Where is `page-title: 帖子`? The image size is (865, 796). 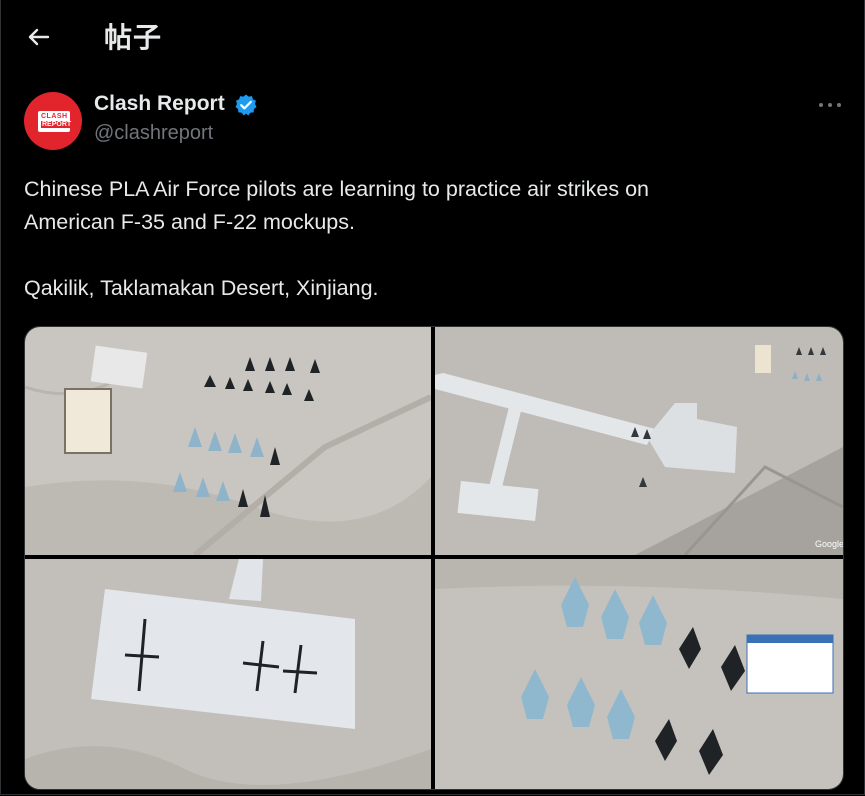 page-title: 帖子 is located at coordinates (133, 37).